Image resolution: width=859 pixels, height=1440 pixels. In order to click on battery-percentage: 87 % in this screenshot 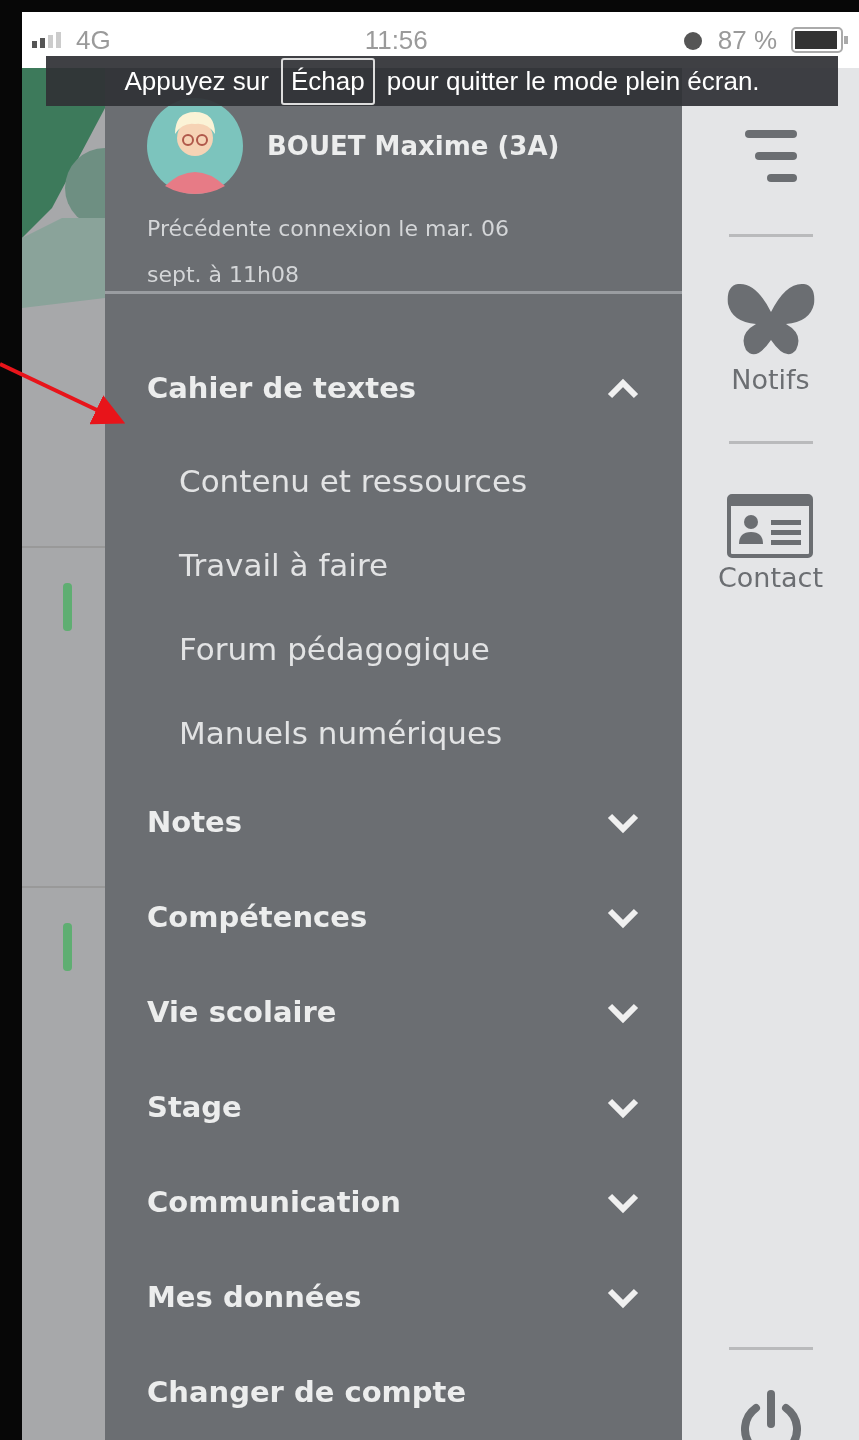, I will do `click(747, 40)`.